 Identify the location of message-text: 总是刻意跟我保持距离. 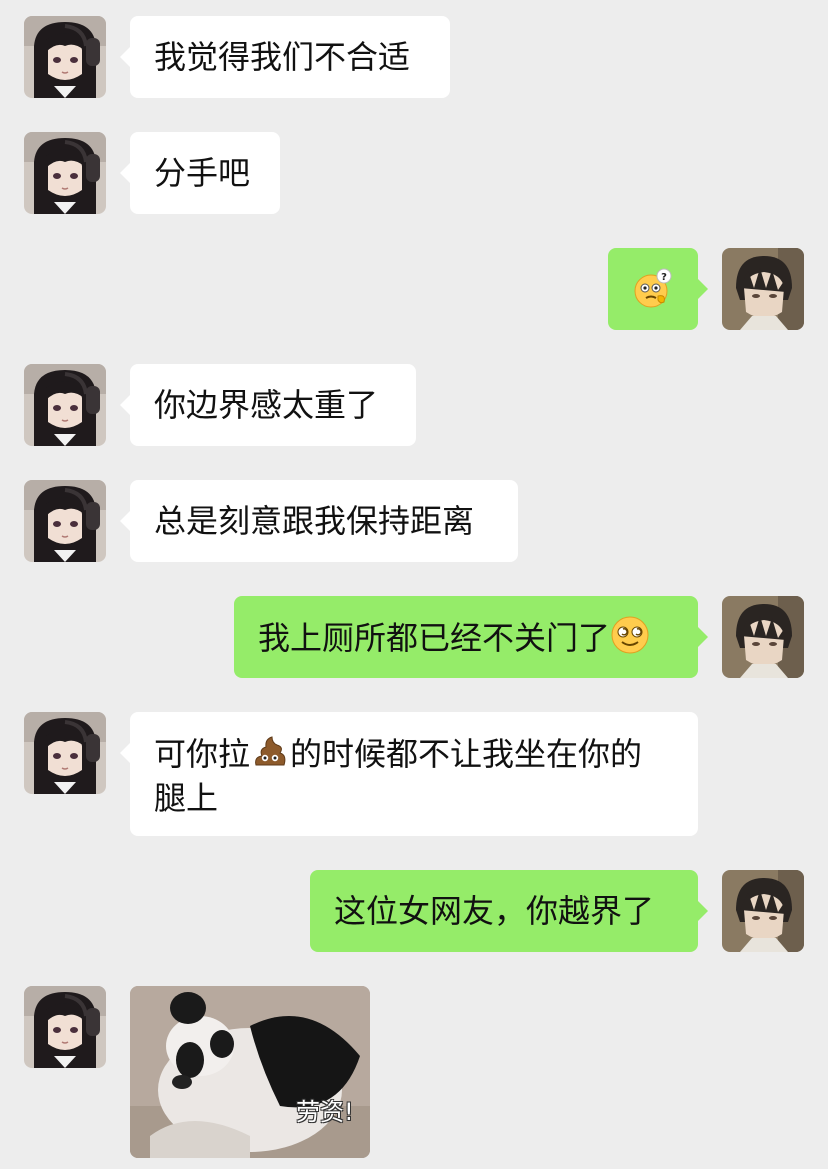
(314, 521).